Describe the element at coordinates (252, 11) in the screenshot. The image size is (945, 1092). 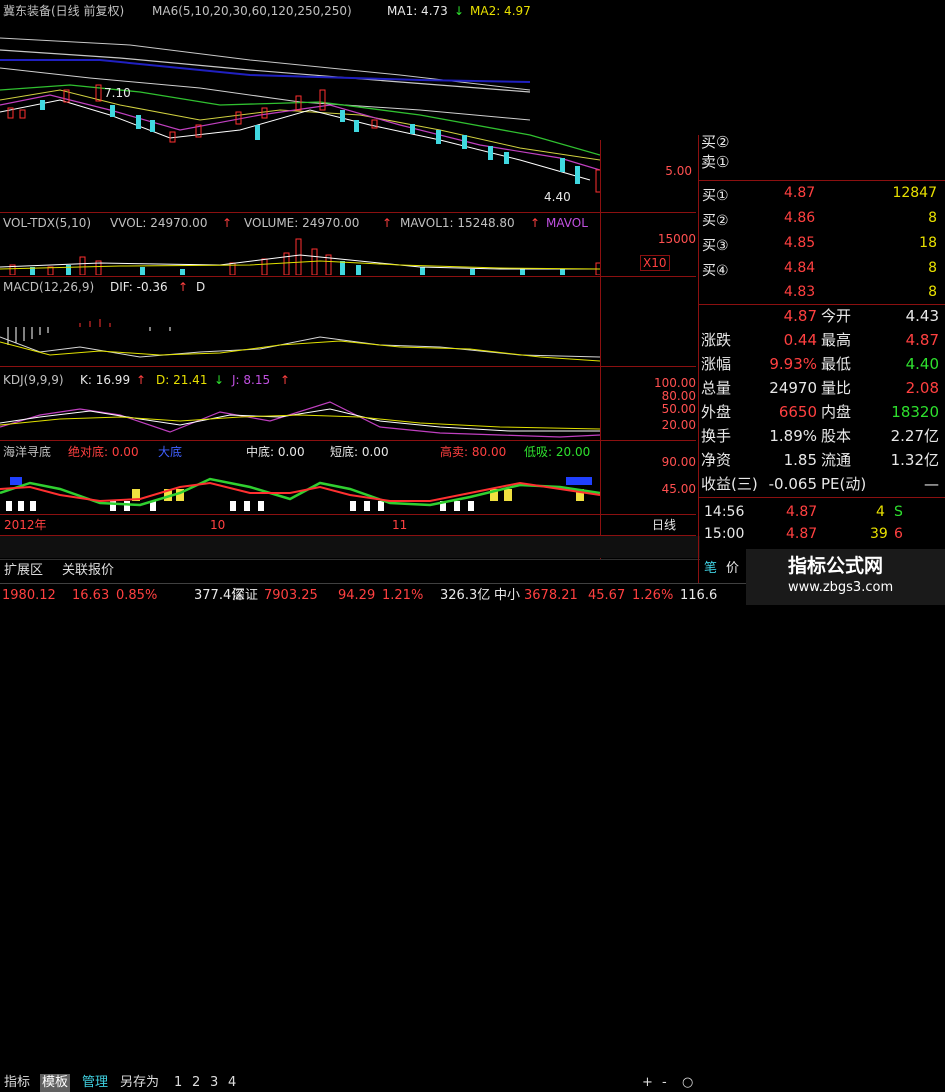
I see `ma-label: MA6(5,10,20,30,60,120,250,250)` at that location.